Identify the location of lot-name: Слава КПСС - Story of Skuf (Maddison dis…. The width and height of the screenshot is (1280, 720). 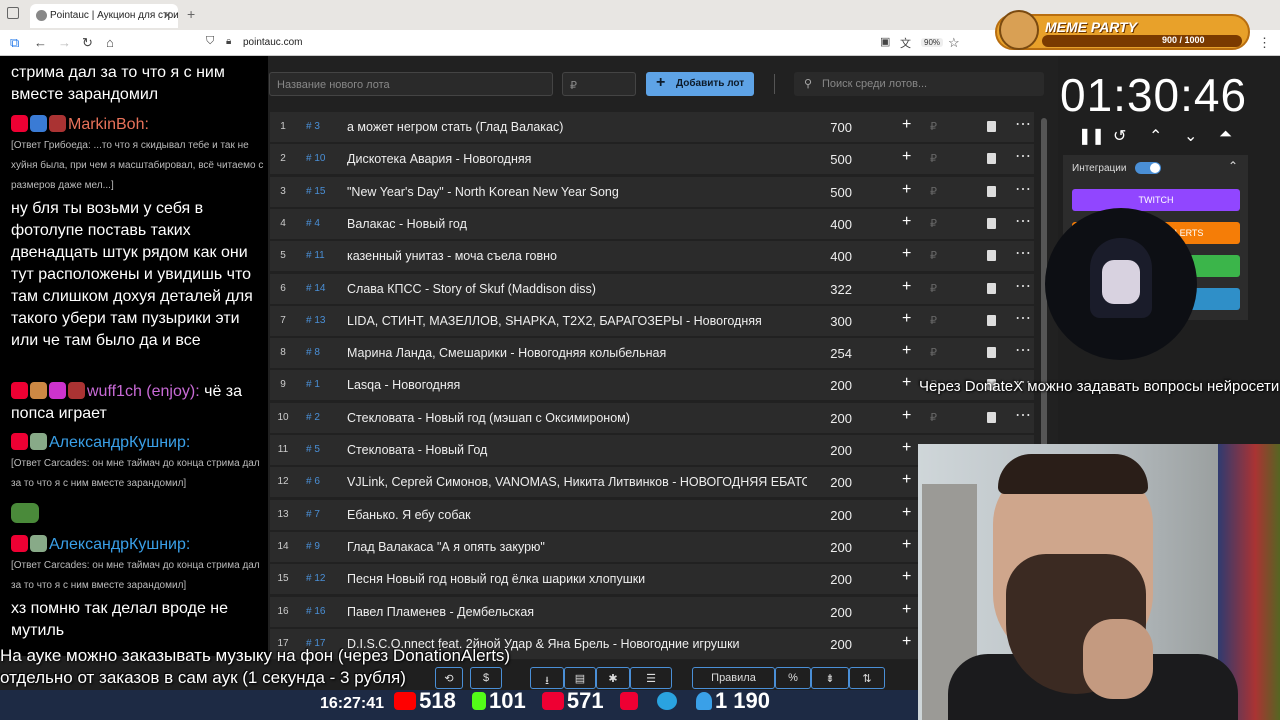
(577, 289).